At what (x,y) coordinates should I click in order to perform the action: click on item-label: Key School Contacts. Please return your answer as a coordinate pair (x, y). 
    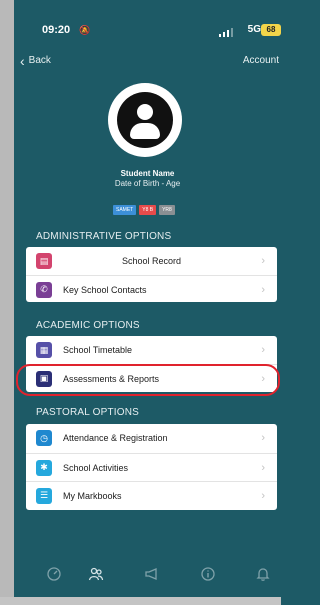
    Looking at the image, I should click on (105, 289).